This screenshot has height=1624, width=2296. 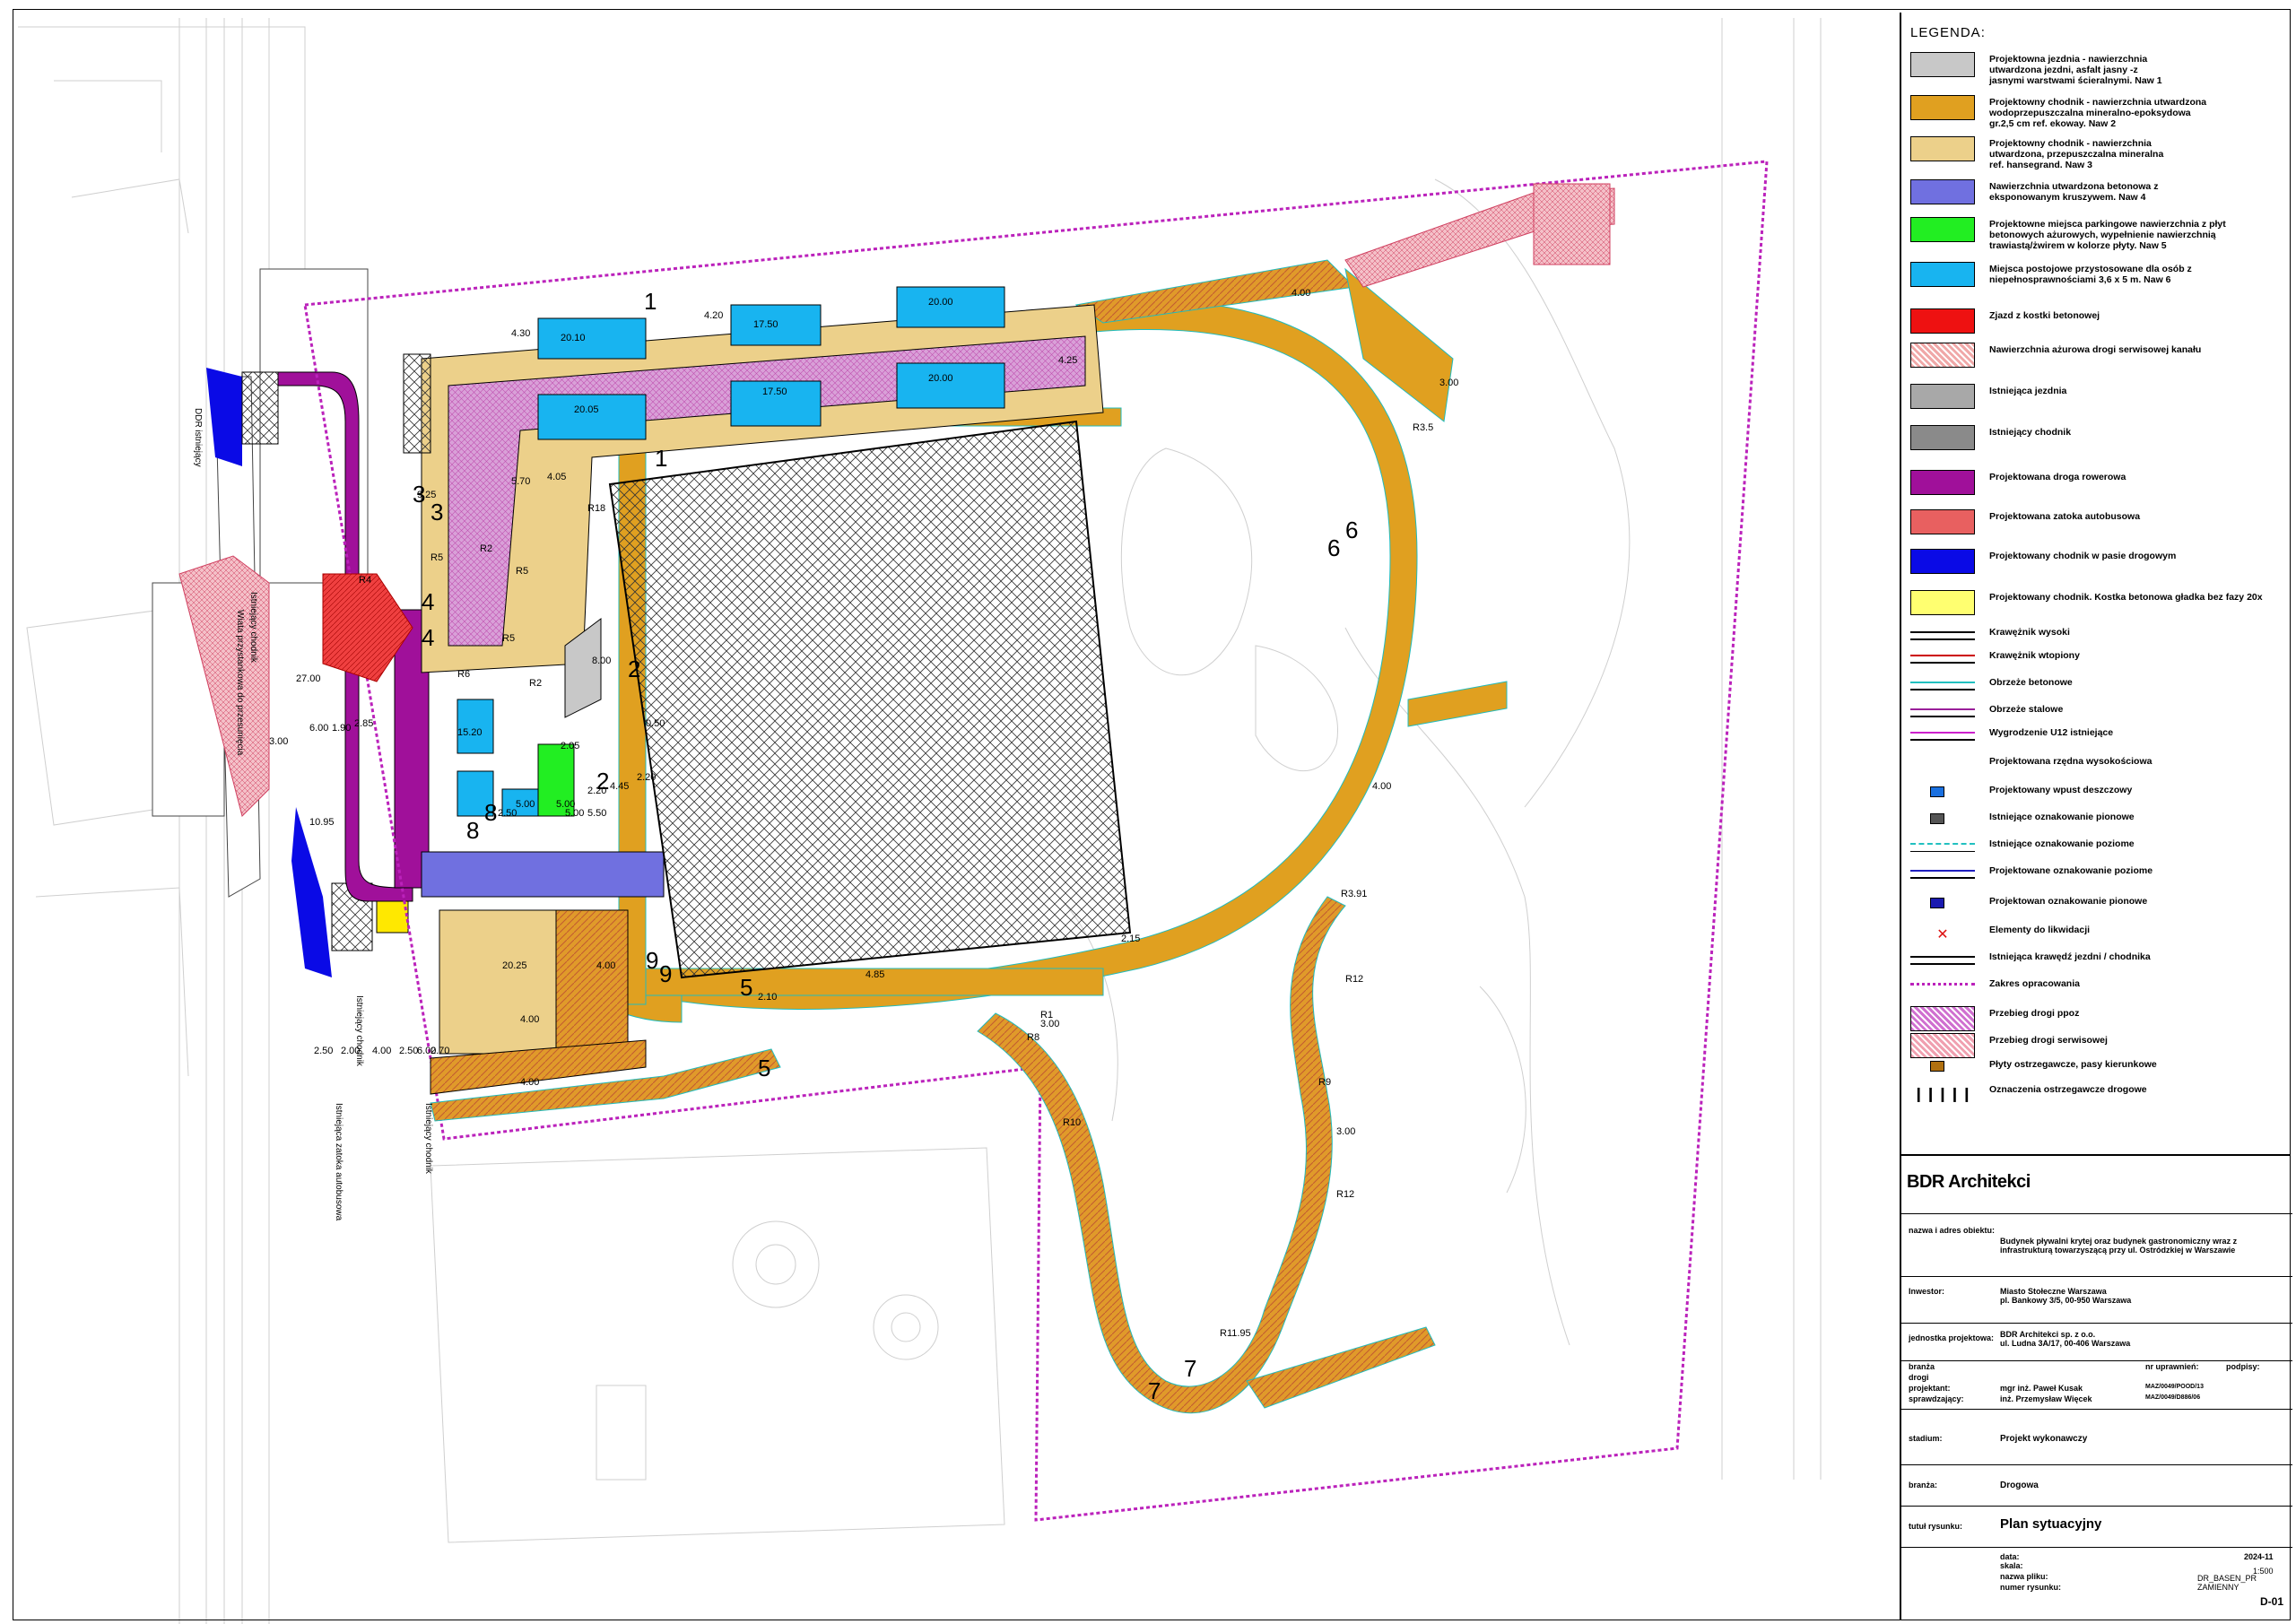 What do you see at coordinates (1942, 934) in the screenshot?
I see `legend-swatch: ✕` at bounding box center [1942, 934].